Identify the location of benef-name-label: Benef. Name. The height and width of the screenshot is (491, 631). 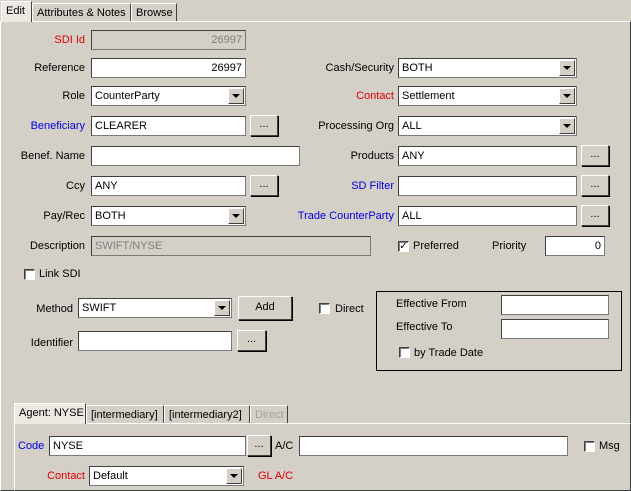
(52, 156).